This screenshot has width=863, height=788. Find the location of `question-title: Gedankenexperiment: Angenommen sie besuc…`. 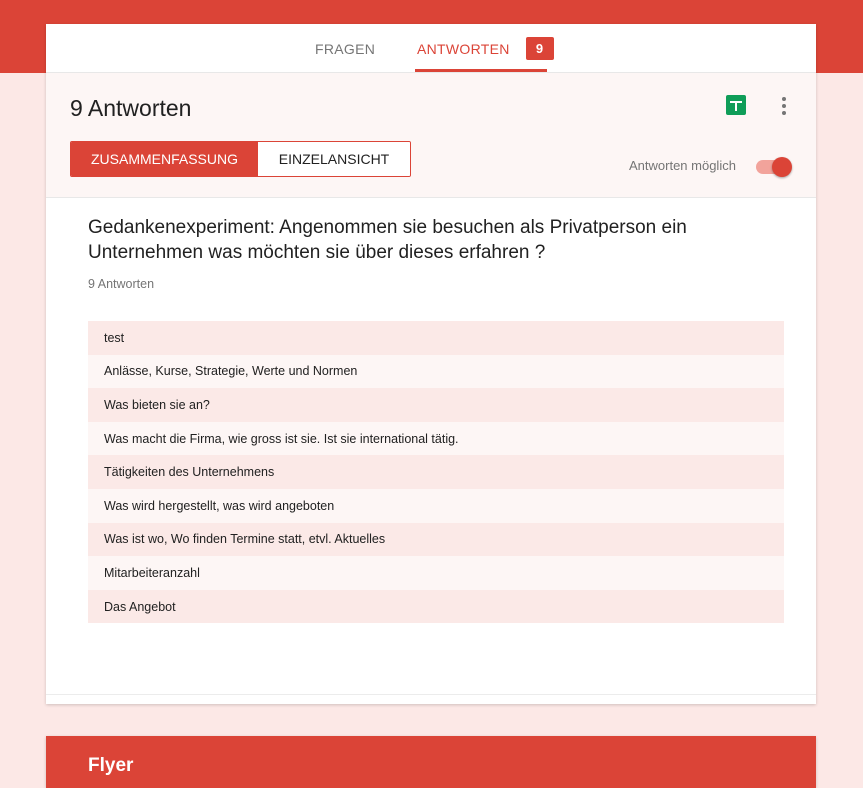

question-title: Gedankenexperiment: Angenommen sie besuc… is located at coordinates (387, 240).